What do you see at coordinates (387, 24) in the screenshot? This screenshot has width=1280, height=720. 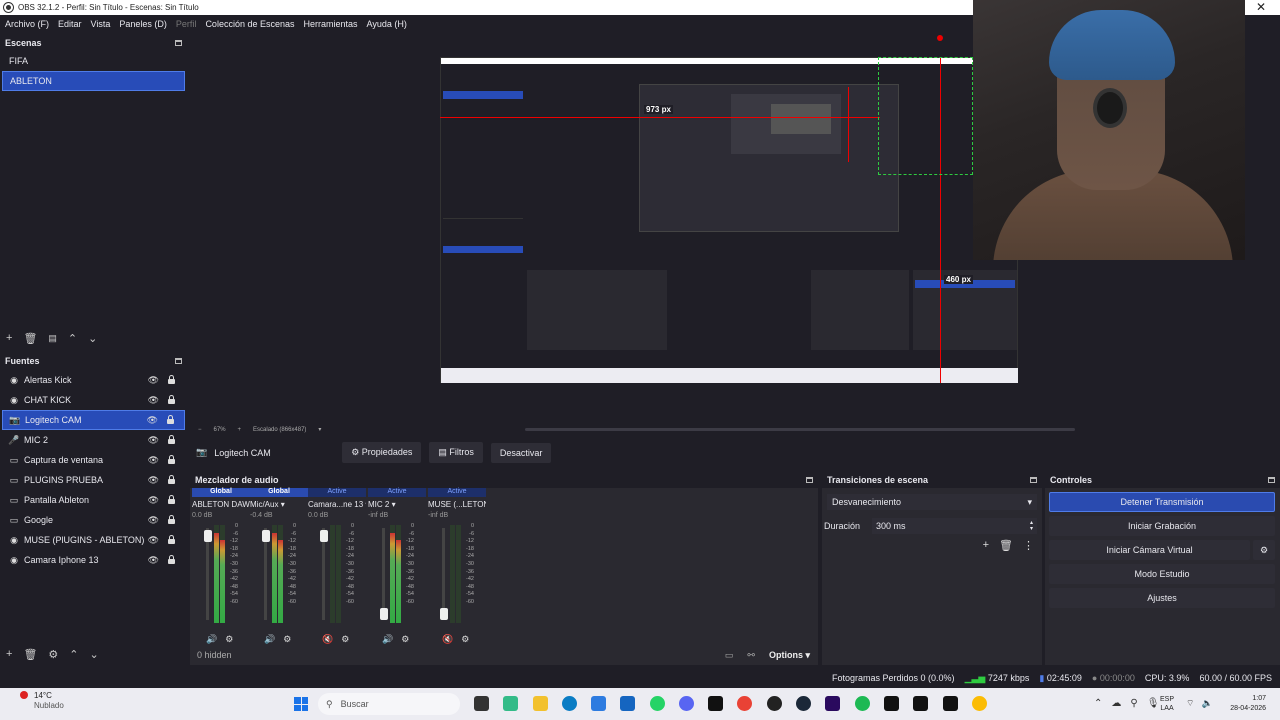 I see `menu-ayuda: Ayuda (H)` at bounding box center [387, 24].